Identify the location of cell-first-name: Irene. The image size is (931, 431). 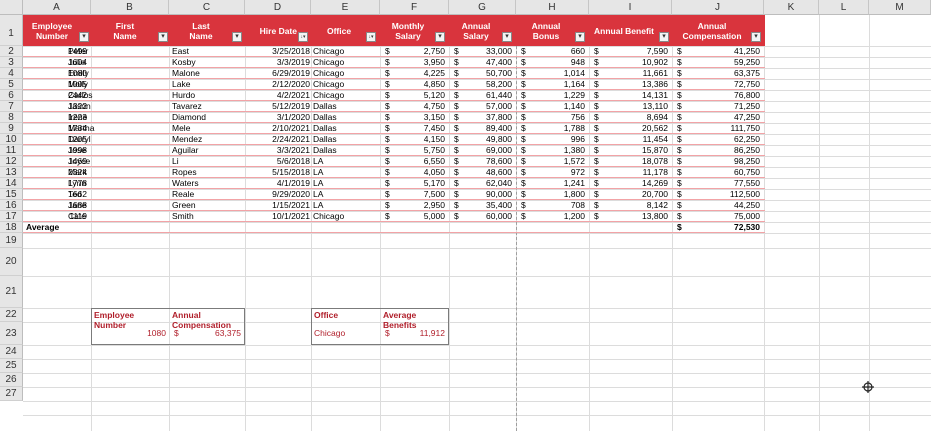
(106, 117).